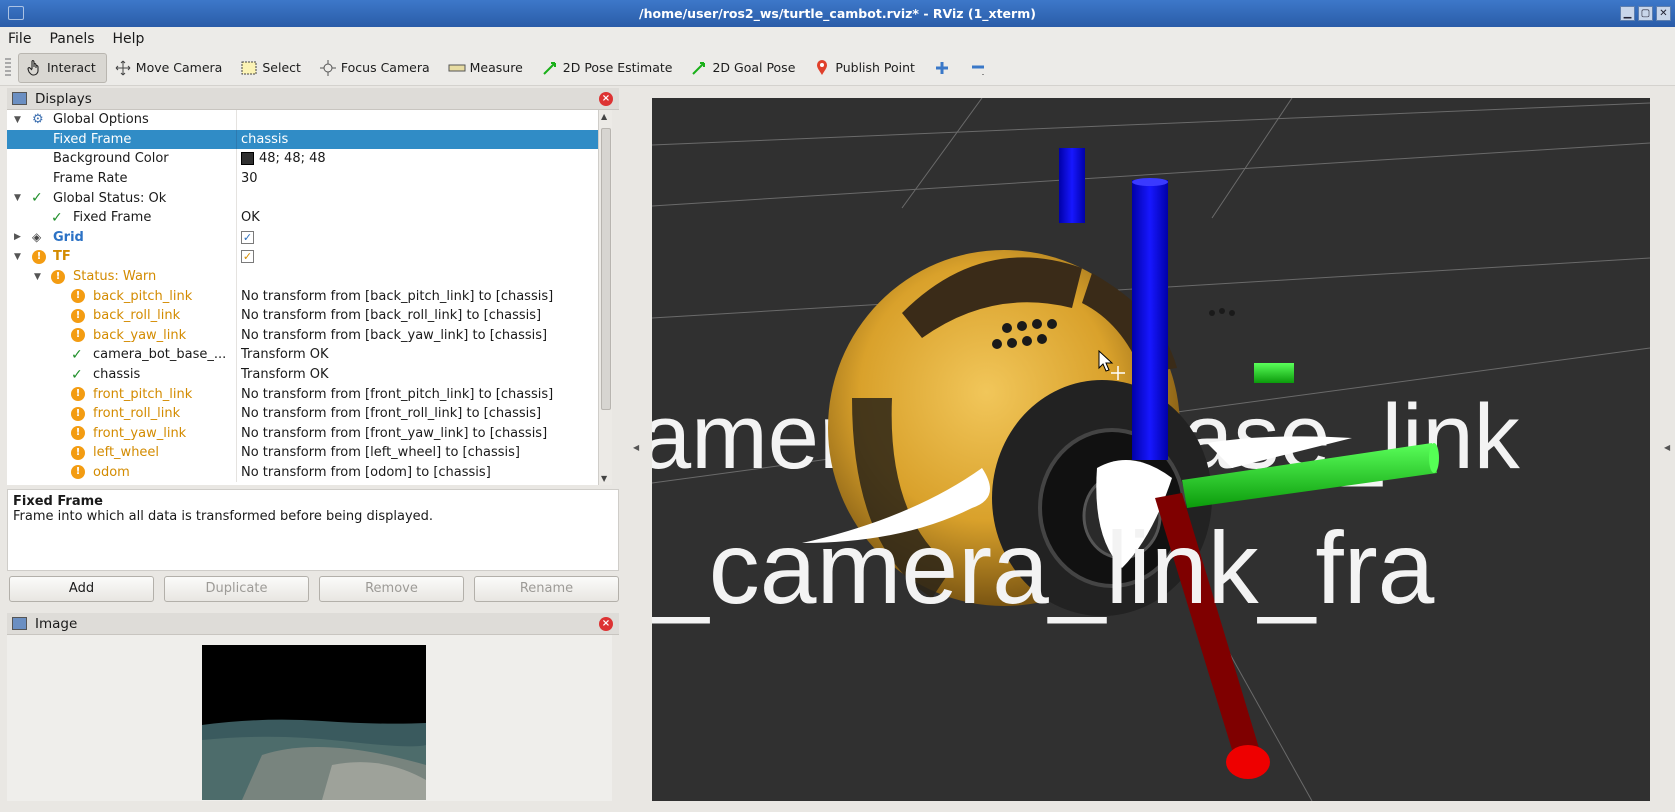 The image size is (1675, 812). What do you see at coordinates (606, 99) in the screenshot?
I see `displays-close-icon: ×` at bounding box center [606, 99].